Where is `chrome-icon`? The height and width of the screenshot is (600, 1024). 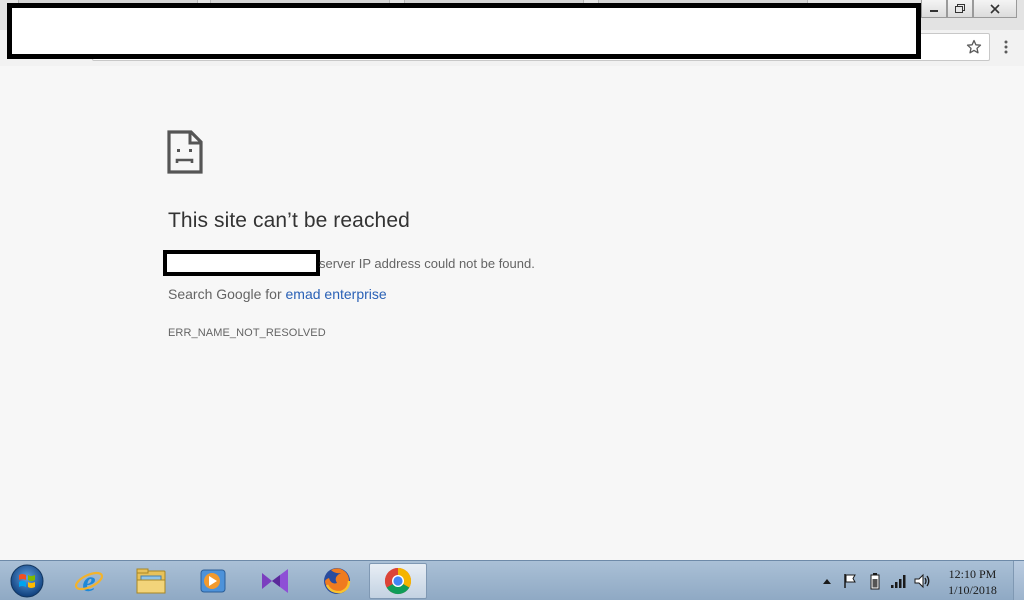 chrome-icon is located at coordinates (398, 581).